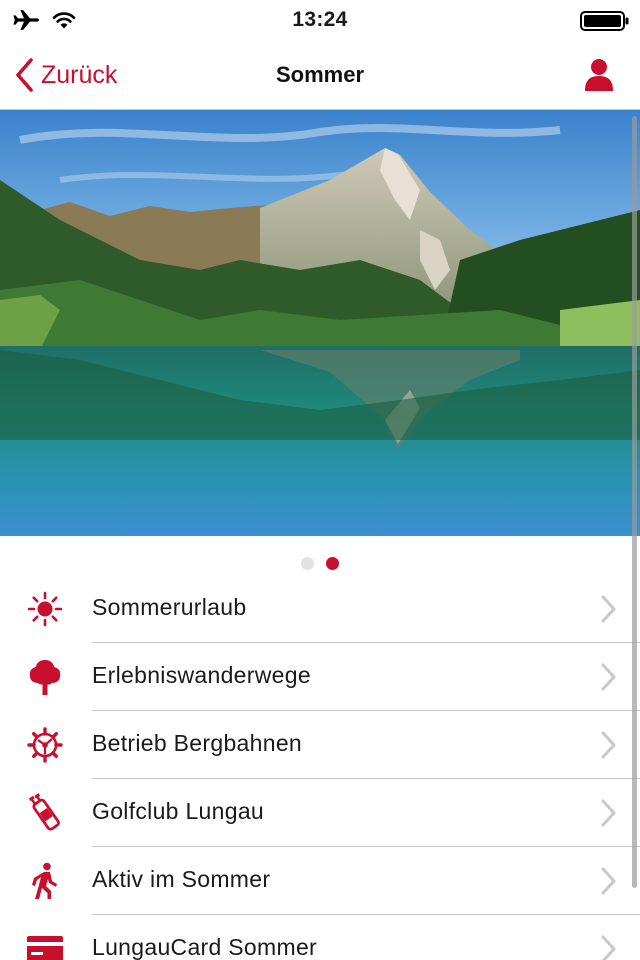  I want to click on menu-item-lungaucard-sommer: LungauCard Sommer, so click(320, 937).